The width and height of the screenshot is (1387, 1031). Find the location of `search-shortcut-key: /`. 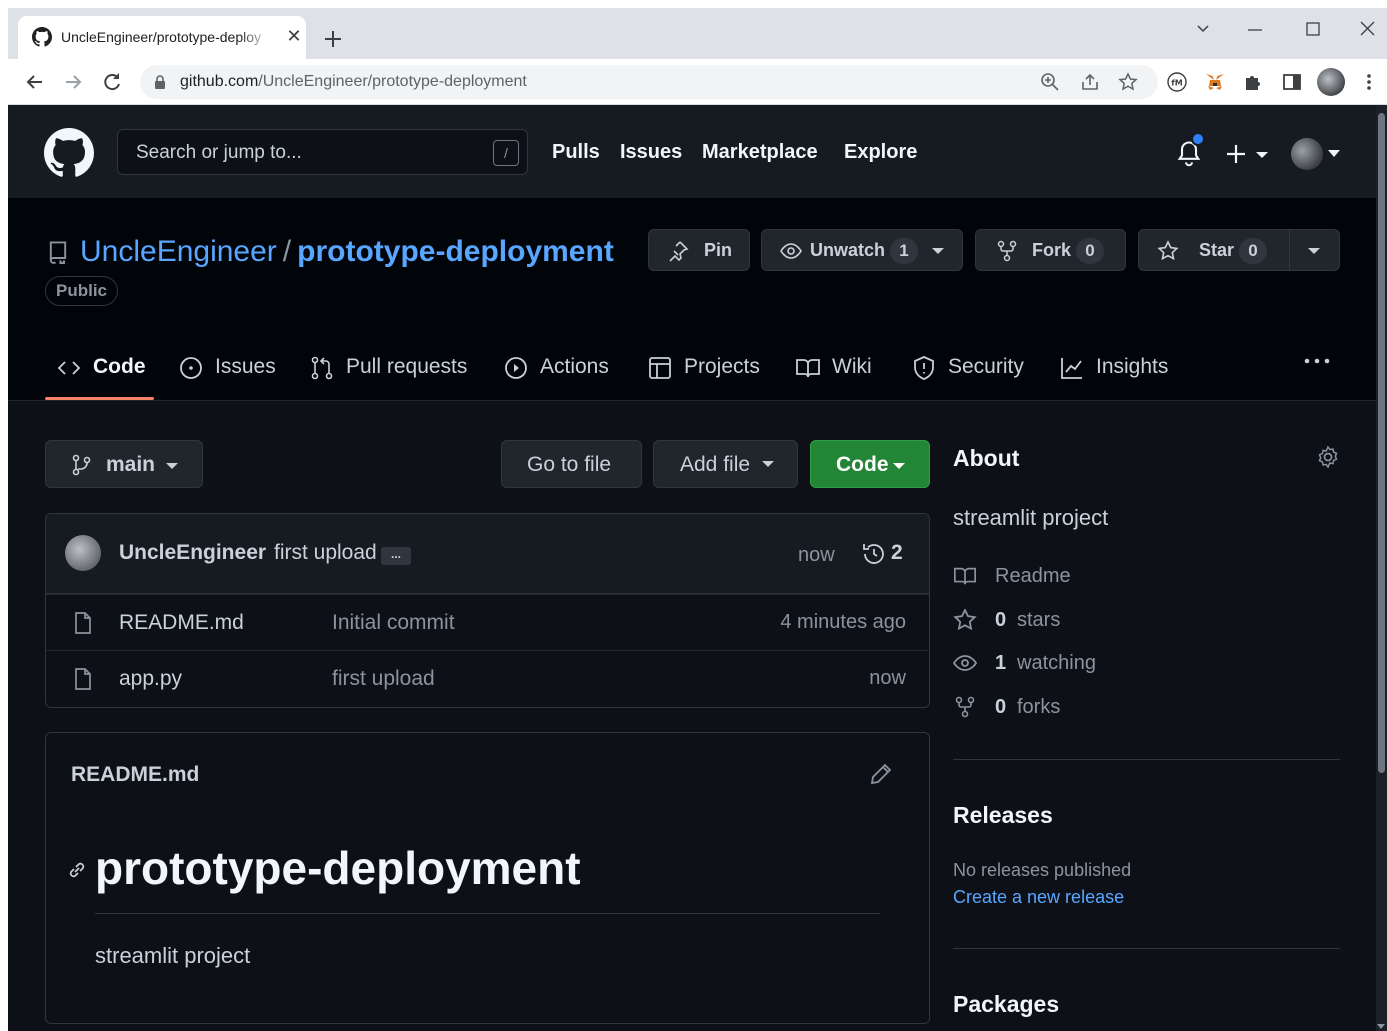

search-shortcut-key: / is located at coordinates (506, 153).